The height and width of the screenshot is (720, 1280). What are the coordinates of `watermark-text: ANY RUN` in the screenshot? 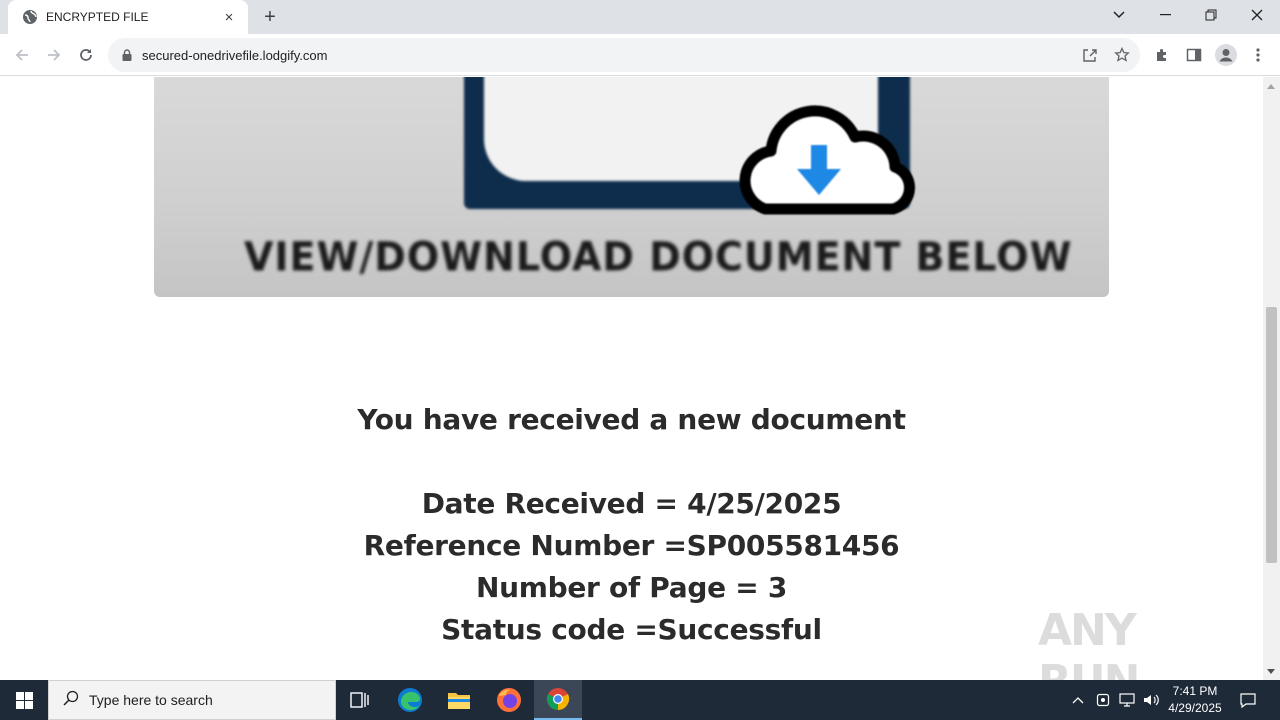 It's located at (1089, 642).